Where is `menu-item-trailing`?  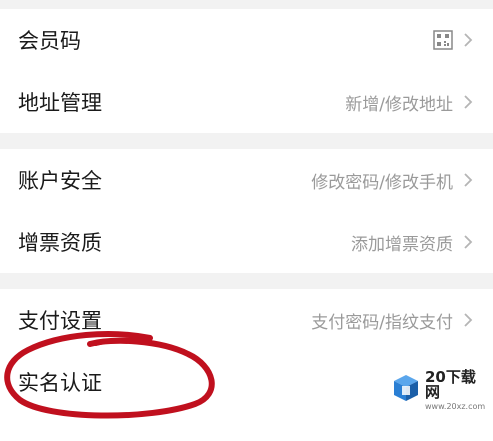 menu-item-trailing is located at coordinates (454, 40).